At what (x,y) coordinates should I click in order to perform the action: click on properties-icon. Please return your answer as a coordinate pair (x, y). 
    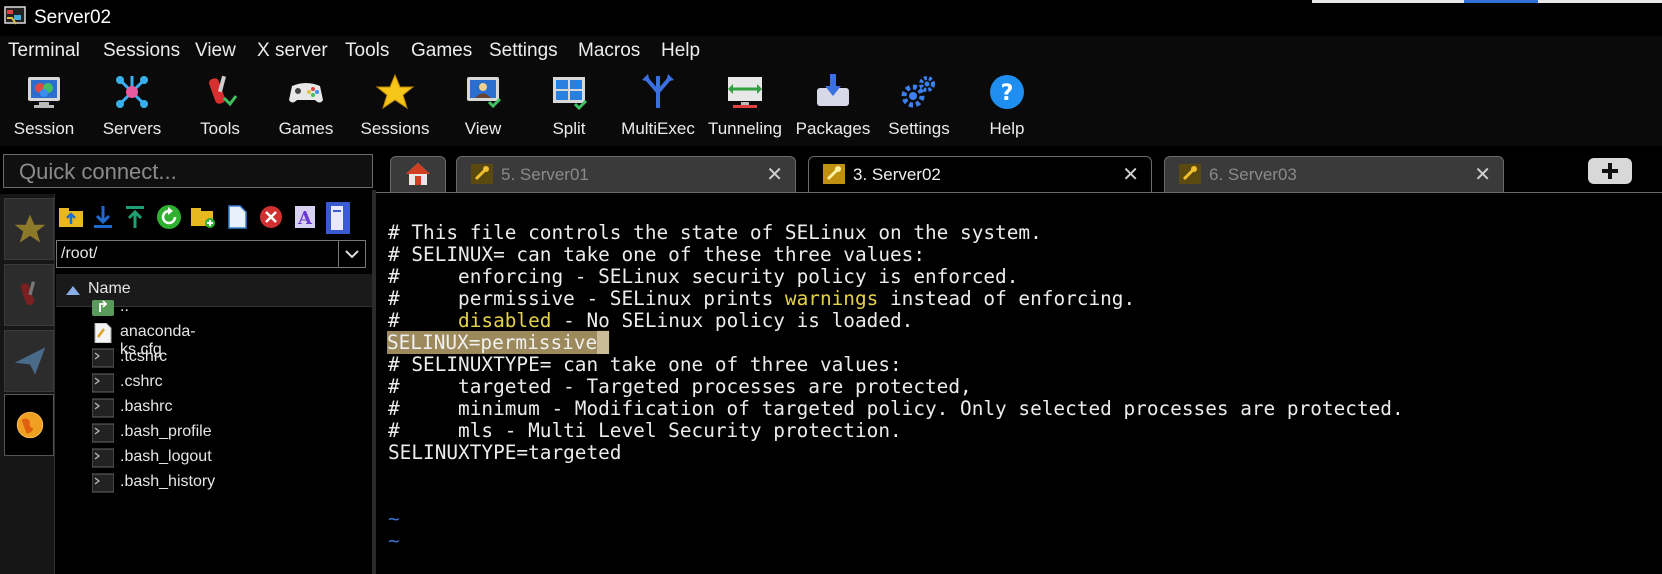
    Looking at the image, I should click on (338, 218).